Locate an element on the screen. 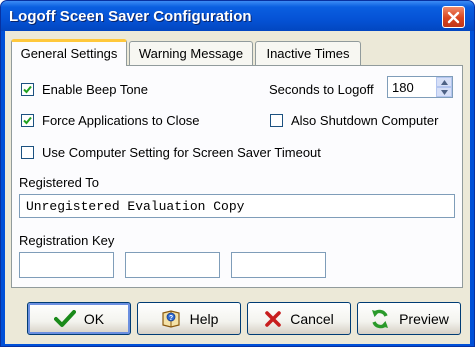 Image resolution: width=475 pixels, height=347 pixels. help-icon: ? is located at coordinates (170, 318).